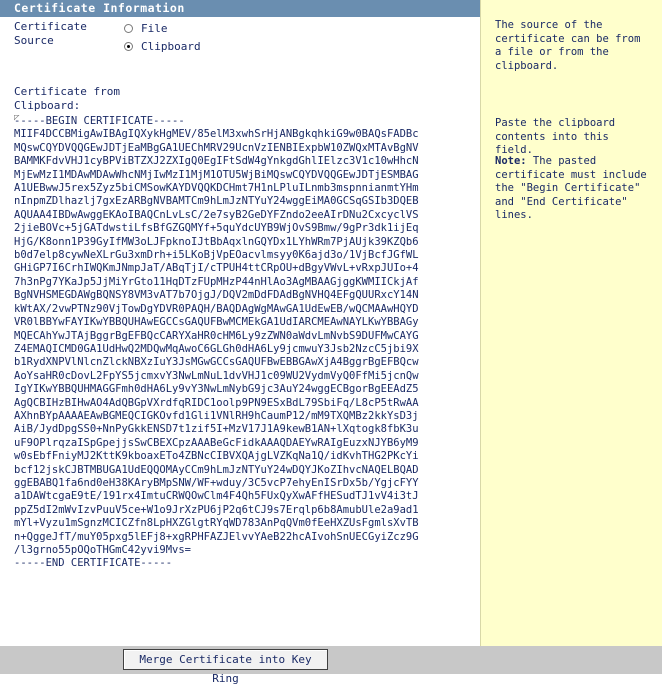 This screenshot has height=688, width=662. What do you see at coordinates (50, 33) in the screenshot?
I see `source-label: Certificate Source` at bounding box center [50, 33].